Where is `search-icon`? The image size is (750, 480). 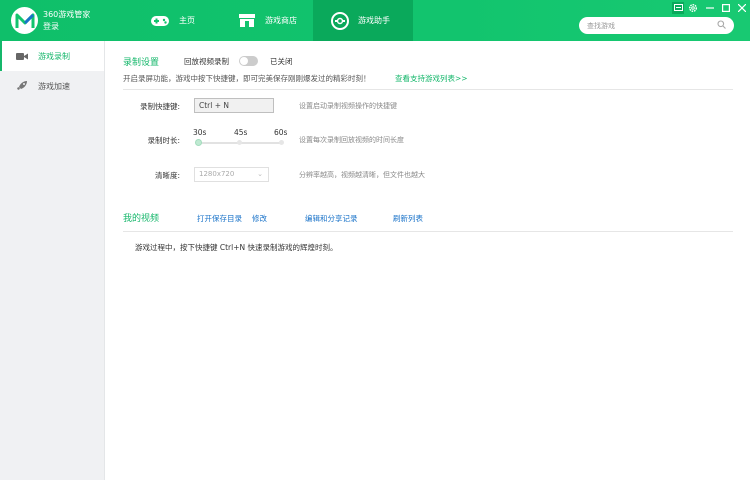 search-icon is located at coordinates (721, 25).